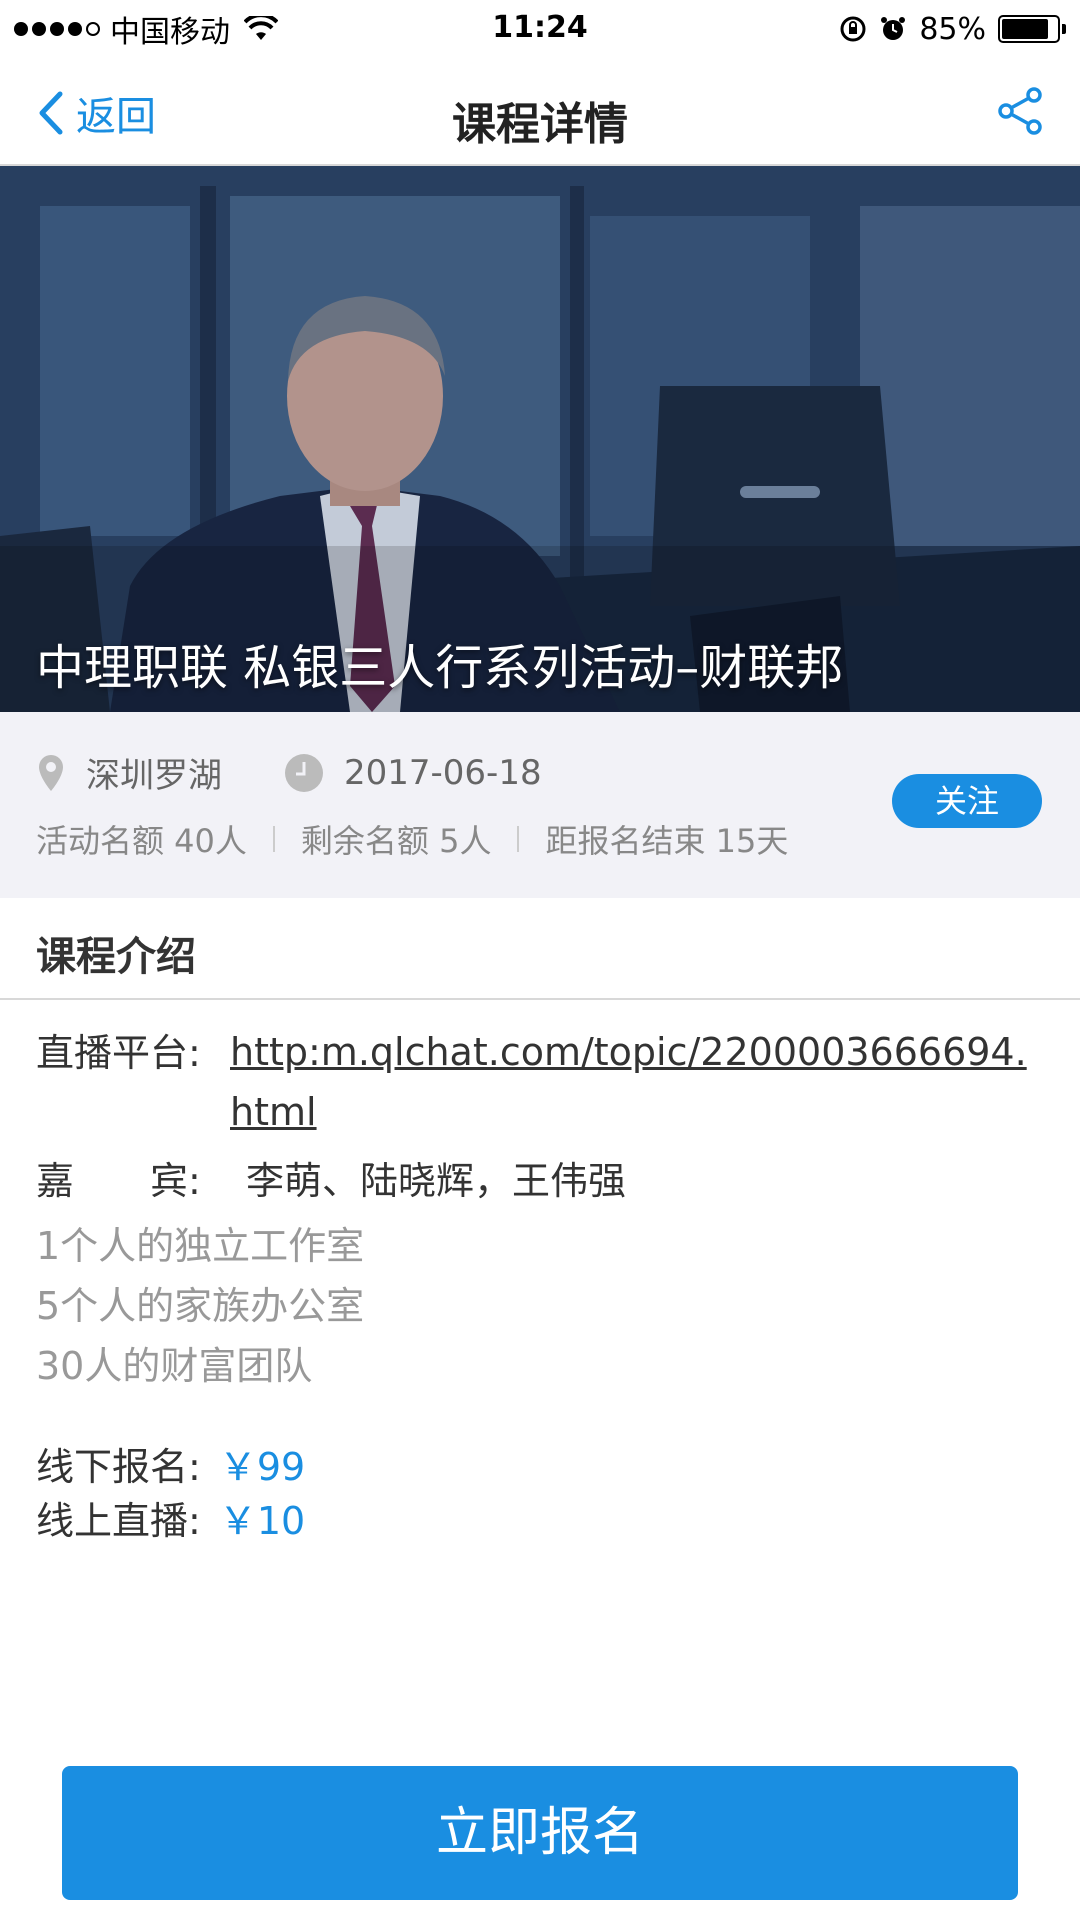 The height and width of the screenshot is (1920, 1080). I want to click on rotation-lock-icon, so click(853, 29).